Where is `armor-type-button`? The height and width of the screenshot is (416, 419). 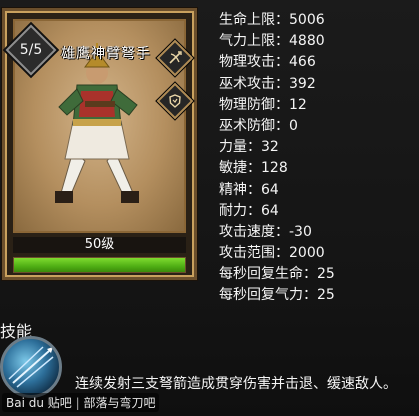
armor-type-button is located at coordinates (175, 101).